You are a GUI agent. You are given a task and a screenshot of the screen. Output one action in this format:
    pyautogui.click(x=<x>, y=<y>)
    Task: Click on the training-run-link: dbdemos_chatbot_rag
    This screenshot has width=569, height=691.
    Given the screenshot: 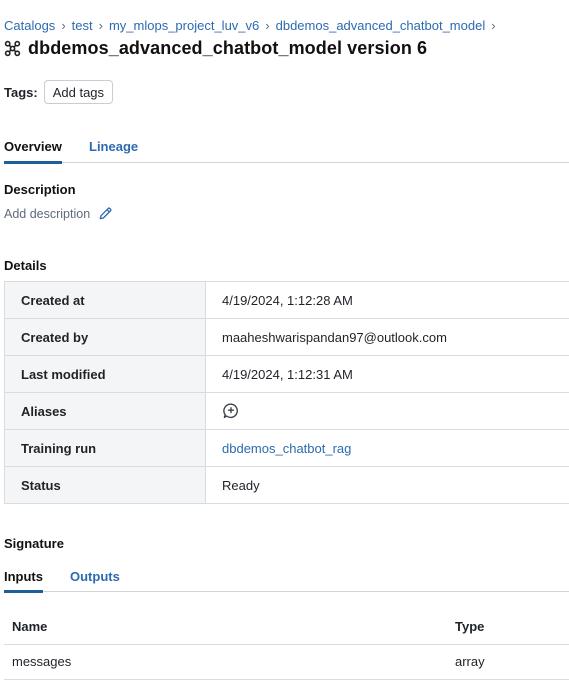 What is the action you would take?
    pyautogui.click(x=286, y=448)
    